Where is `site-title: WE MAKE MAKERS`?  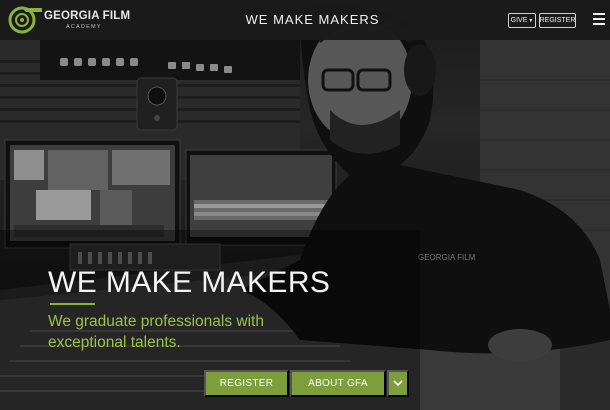 site-title: WE MAKE MAKERS is located at coordinates (312, 19).